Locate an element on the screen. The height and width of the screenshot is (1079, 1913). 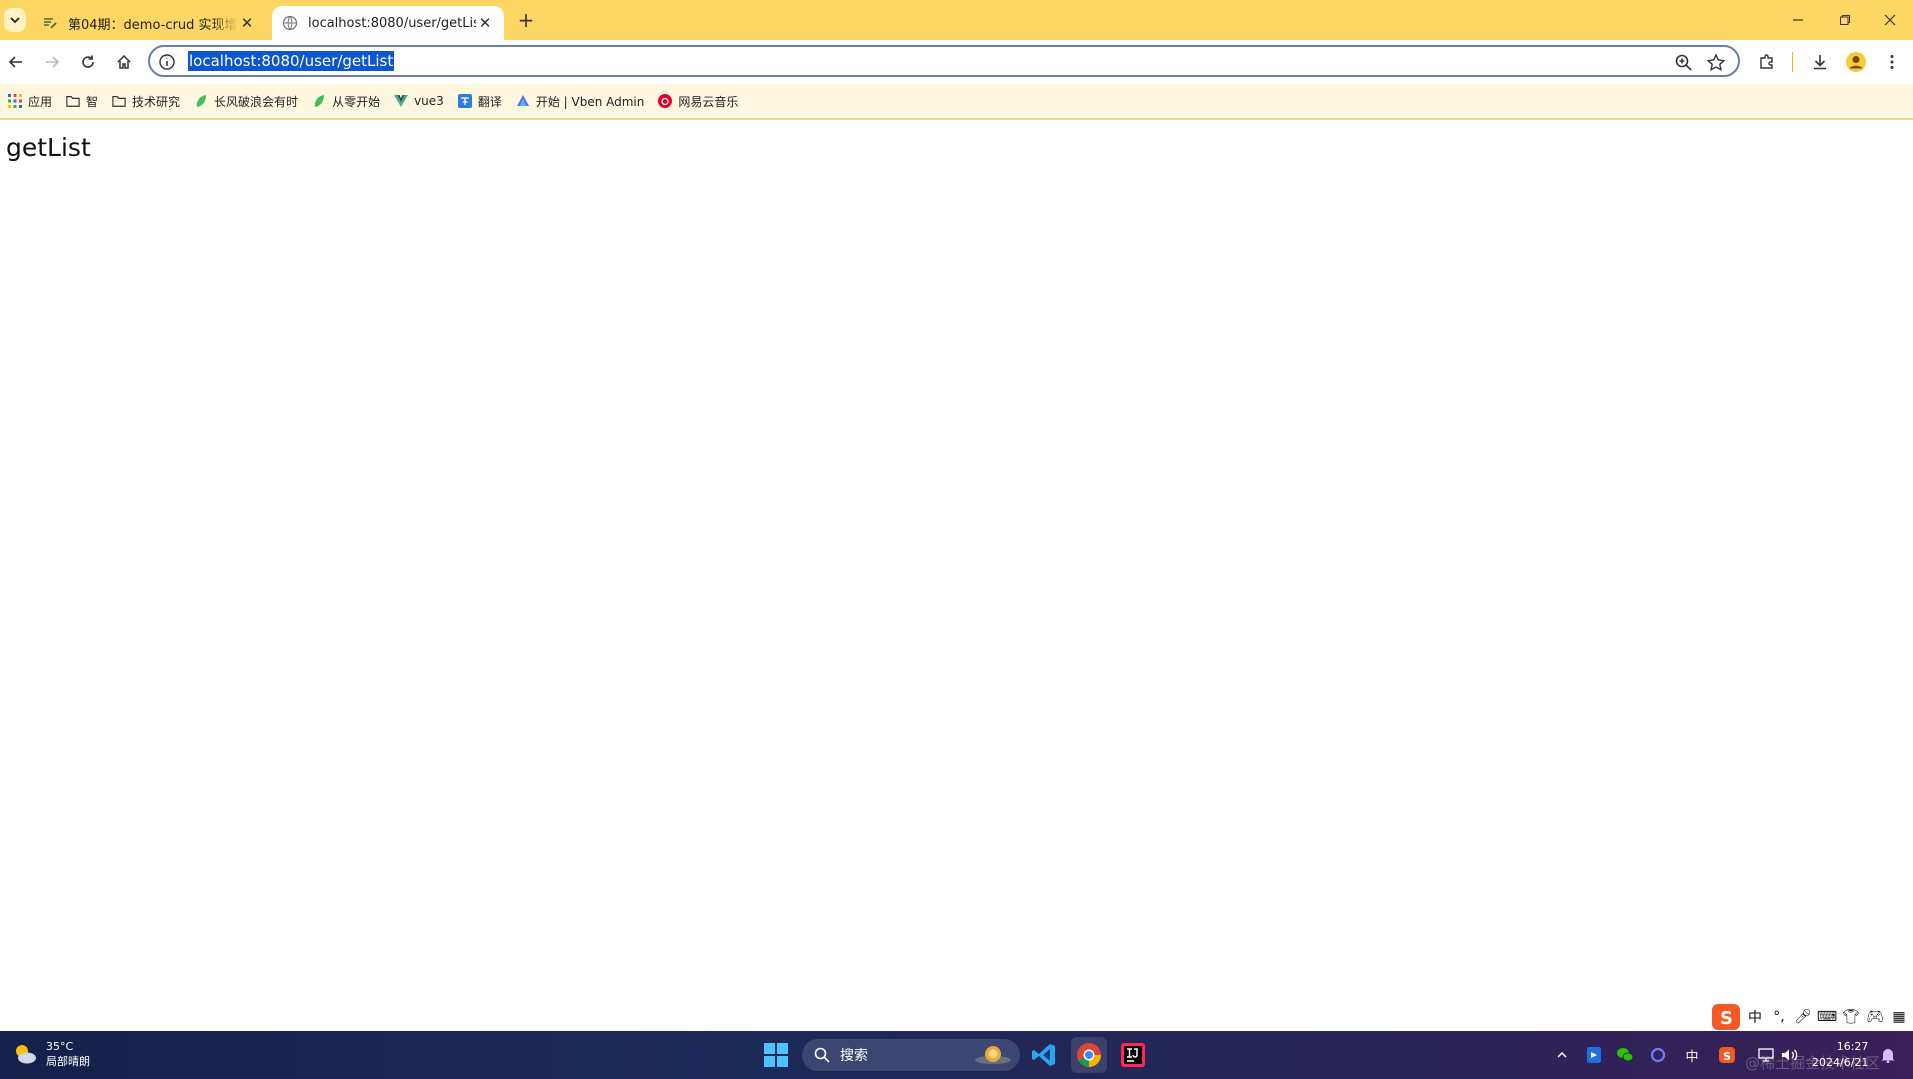
reload-icon is located at coordinates (88, 61).